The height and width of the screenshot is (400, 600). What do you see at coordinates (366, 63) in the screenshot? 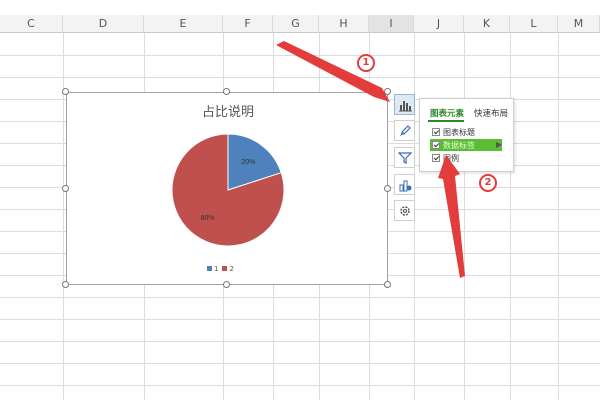
I see `annotation-badge-1: 1` at bounding box center [366, 63].